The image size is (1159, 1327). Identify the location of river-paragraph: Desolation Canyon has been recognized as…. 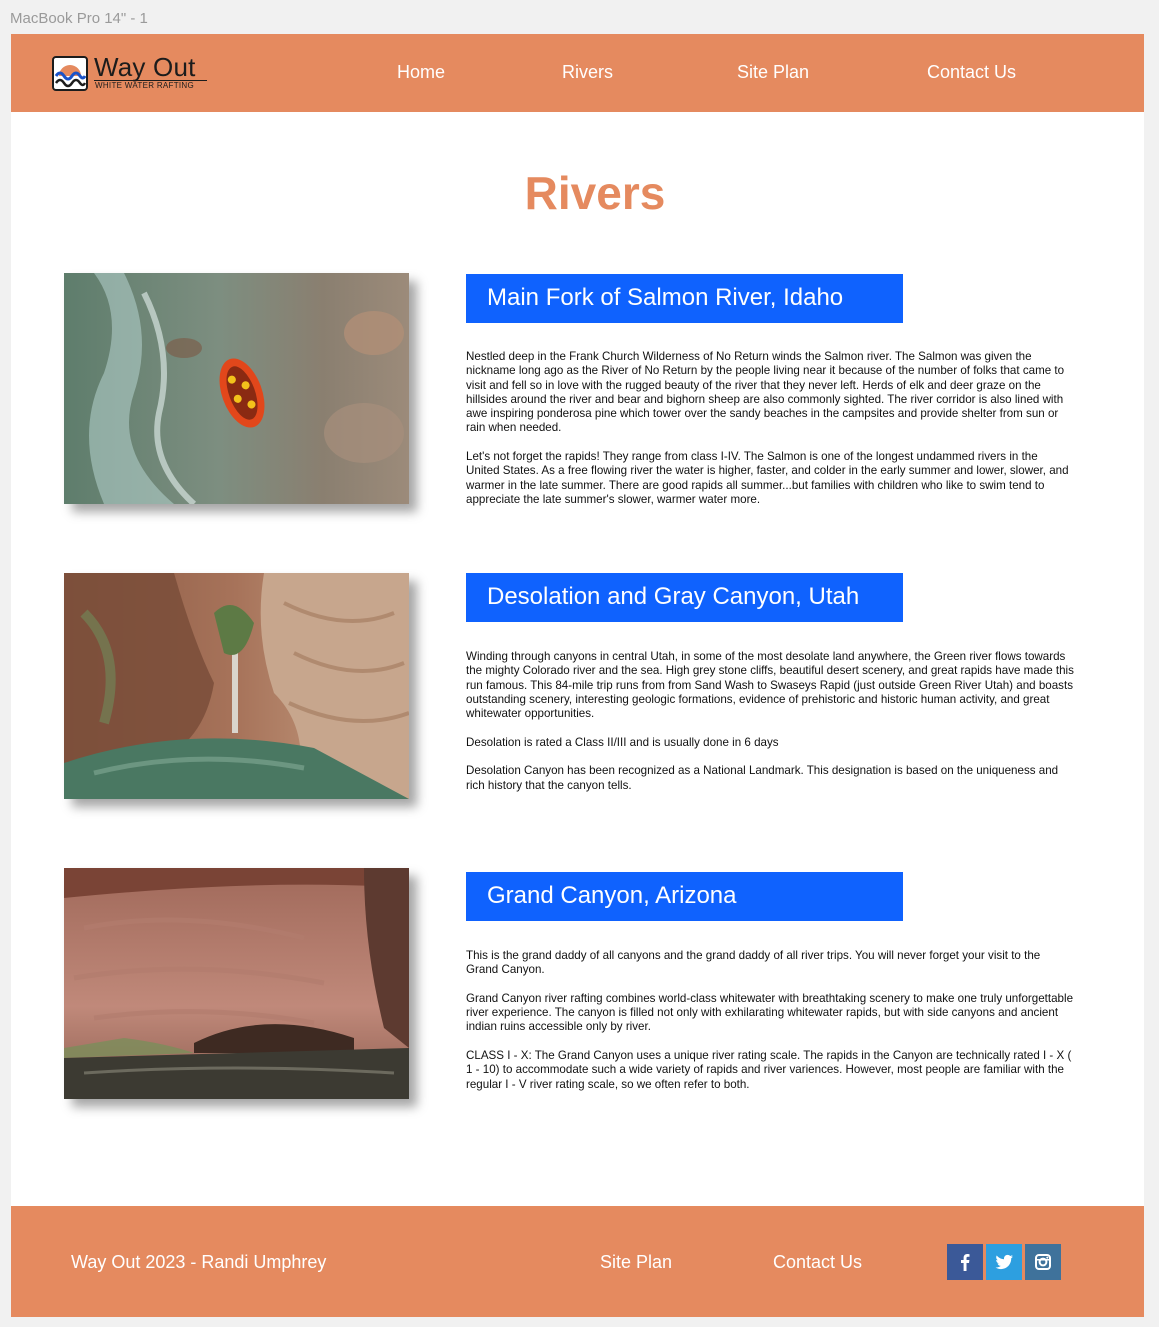
(762, 778).